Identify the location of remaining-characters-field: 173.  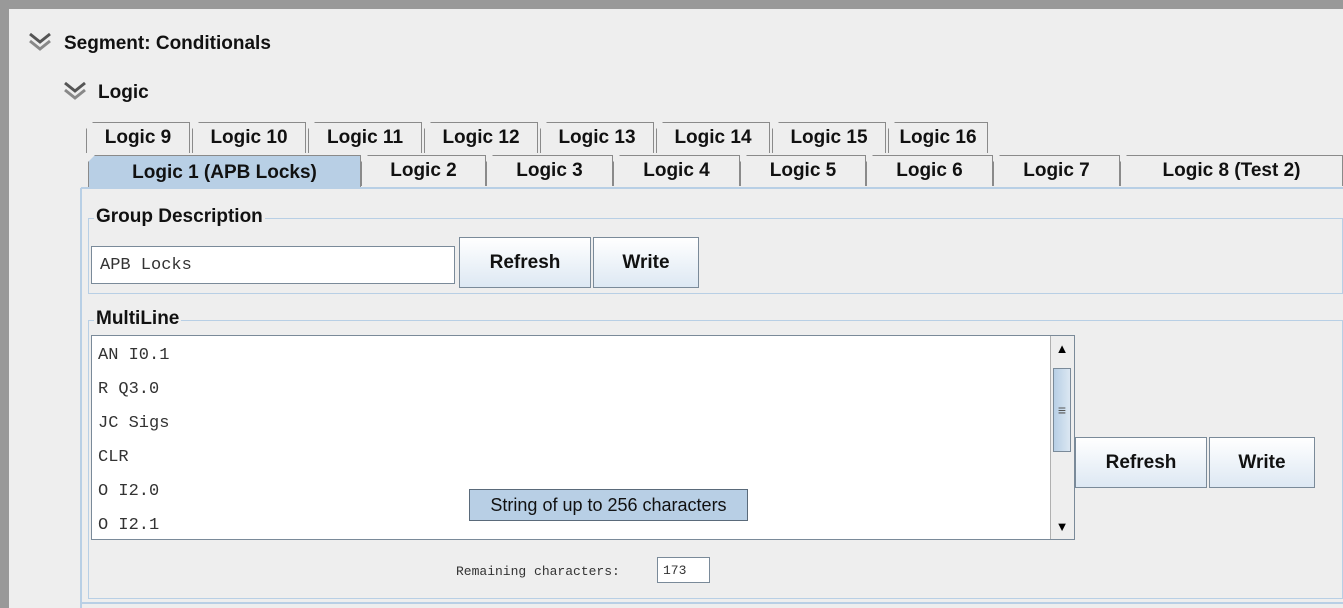
(683, 570).